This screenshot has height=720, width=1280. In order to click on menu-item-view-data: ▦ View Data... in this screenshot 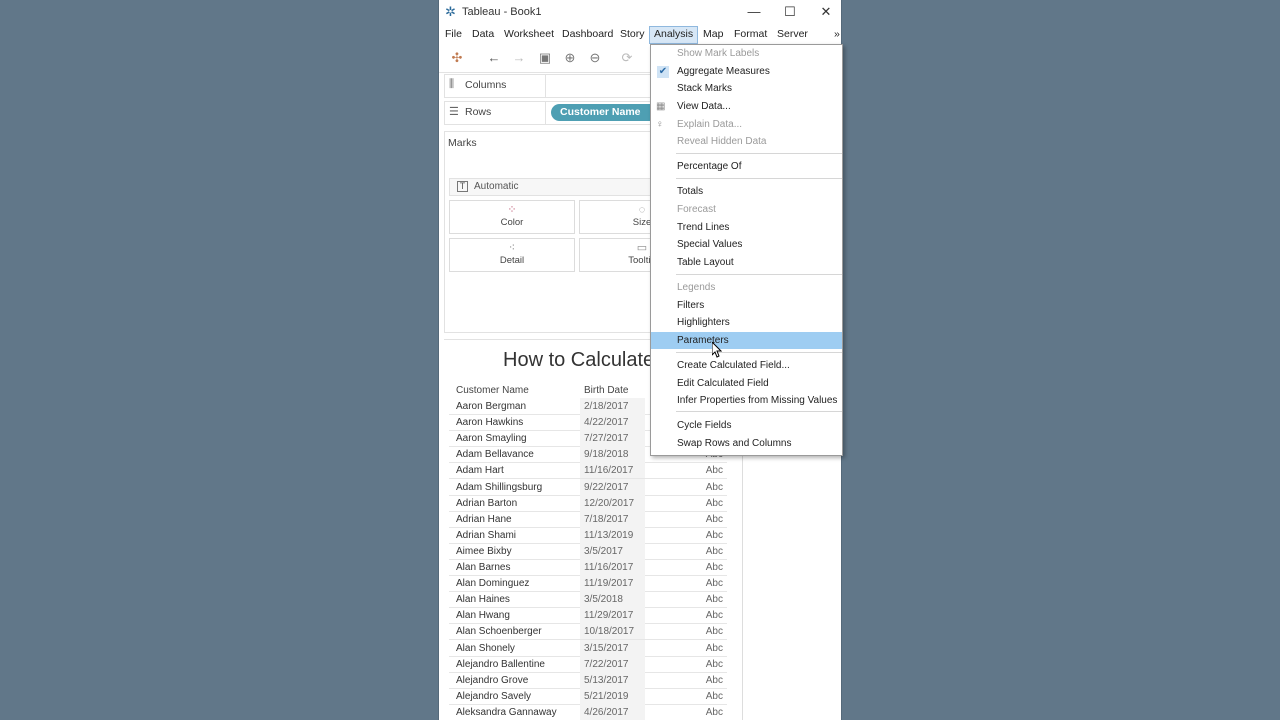, I will do `click(746, 106)`.